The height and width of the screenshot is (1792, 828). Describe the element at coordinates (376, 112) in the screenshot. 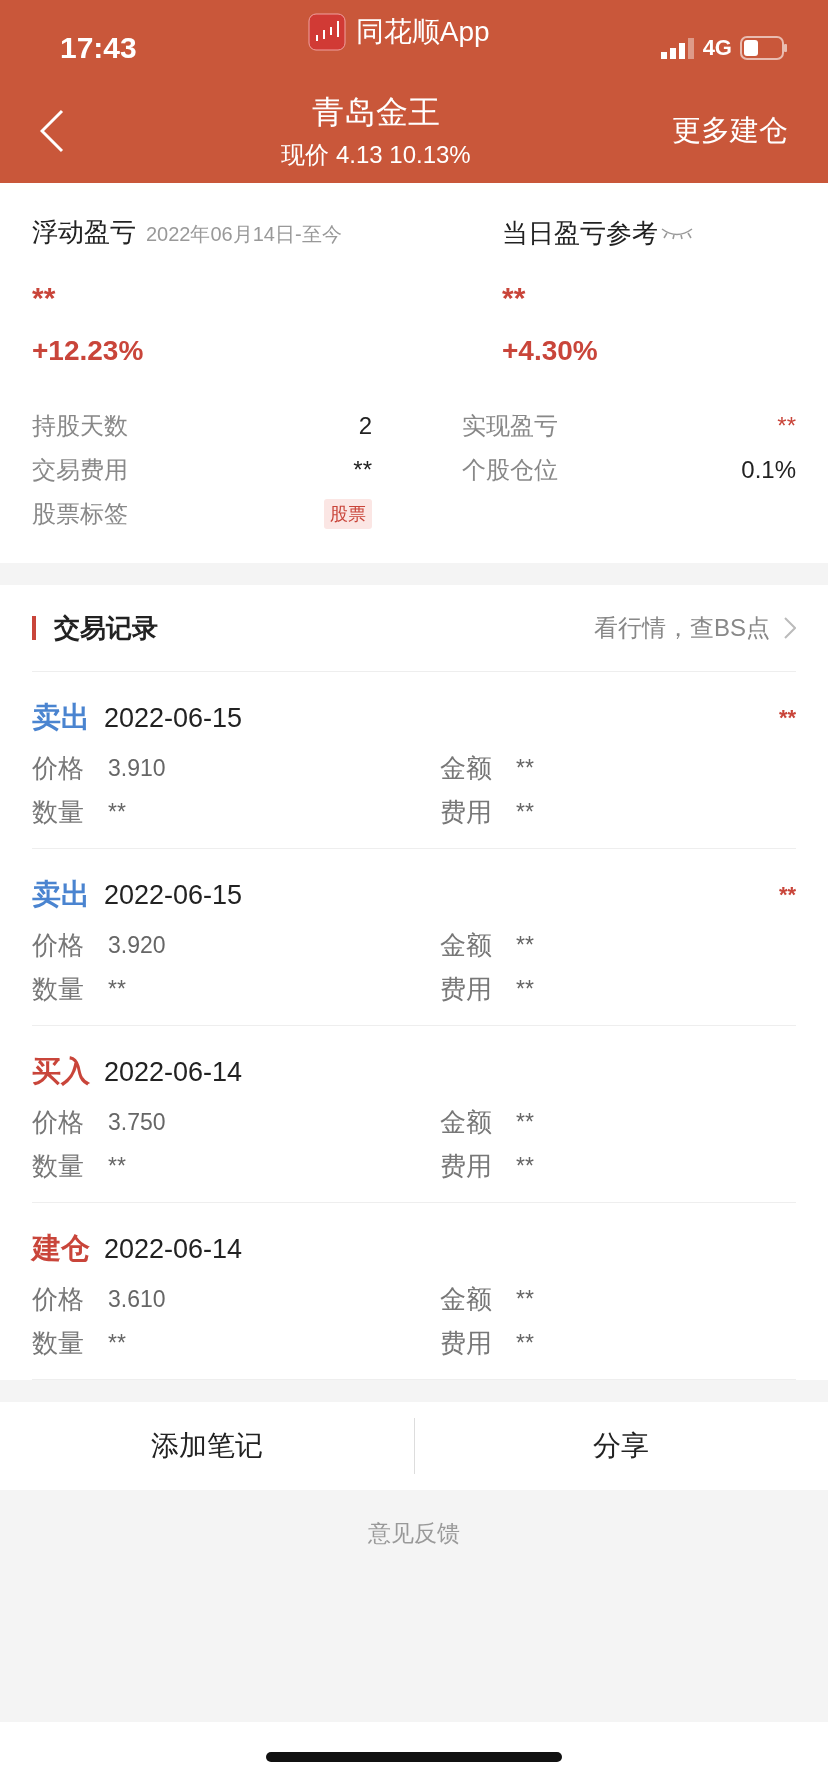

I see `stock-name: 青岛金王` at that location.